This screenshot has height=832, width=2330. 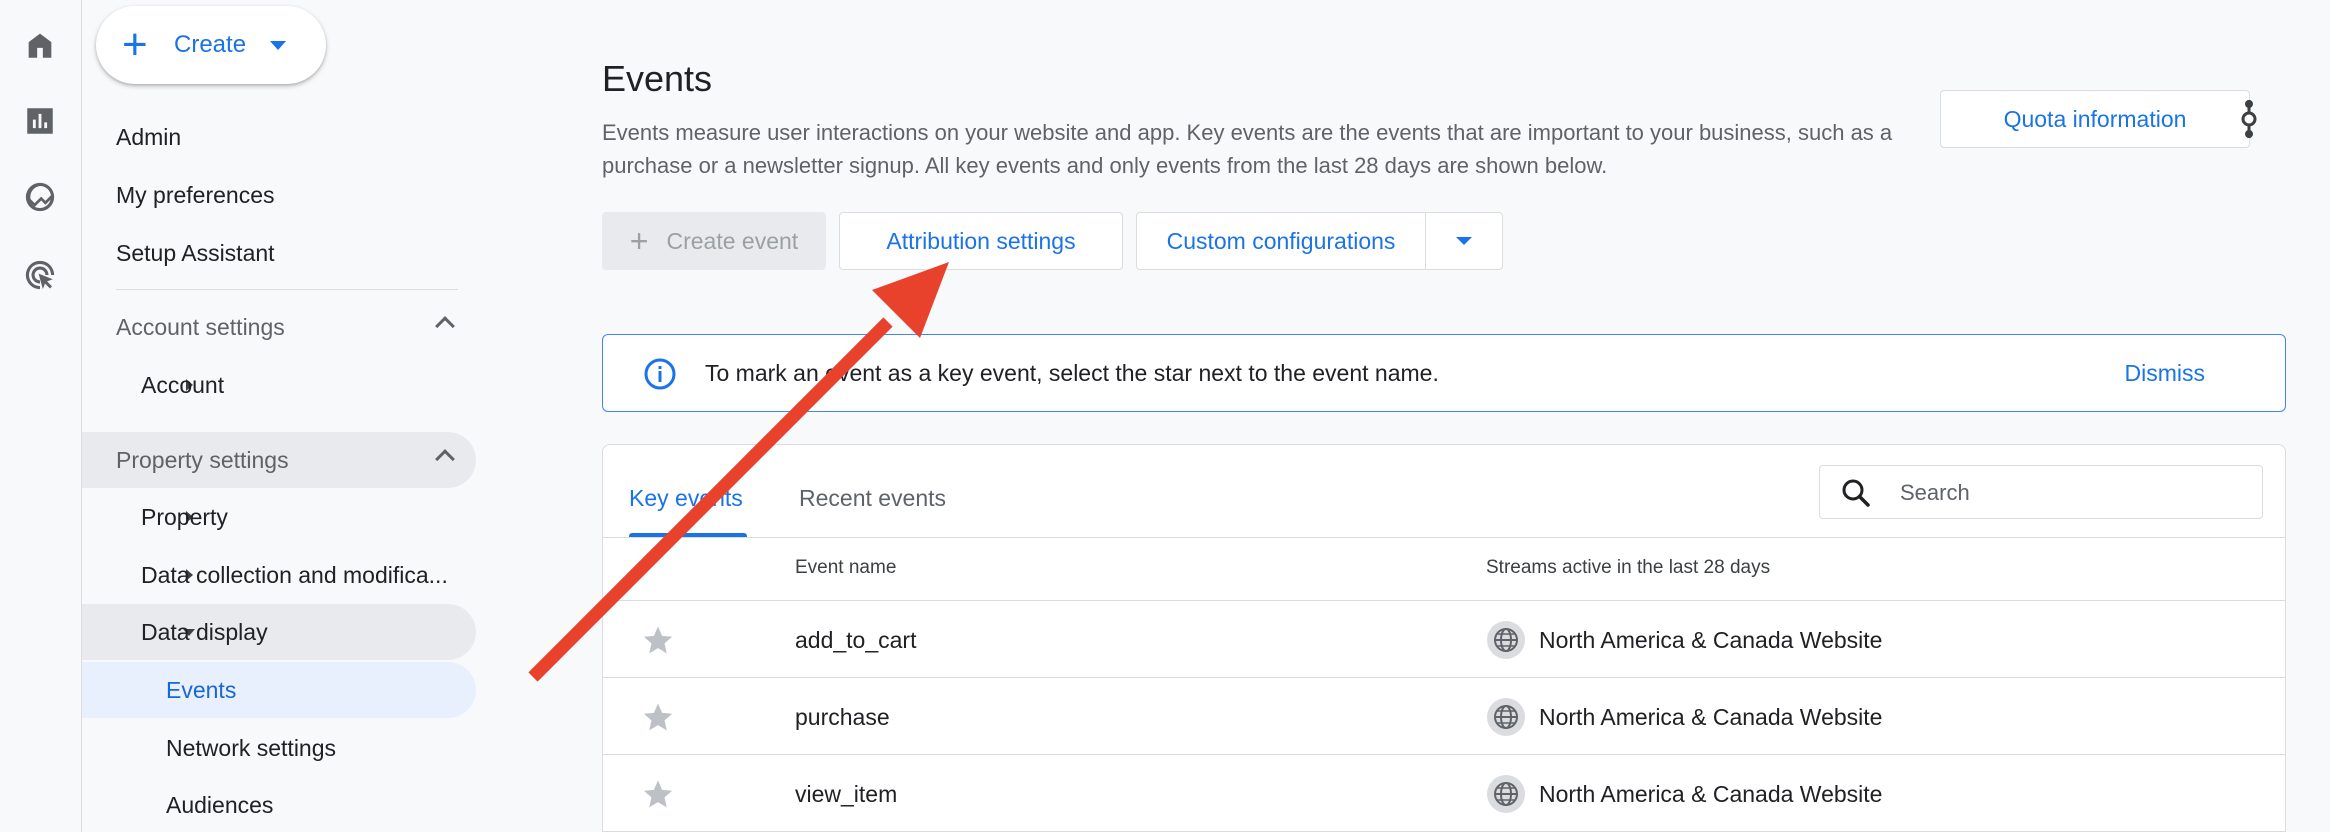 I want to click on nav-account: Account, so click(x=279, y=385).